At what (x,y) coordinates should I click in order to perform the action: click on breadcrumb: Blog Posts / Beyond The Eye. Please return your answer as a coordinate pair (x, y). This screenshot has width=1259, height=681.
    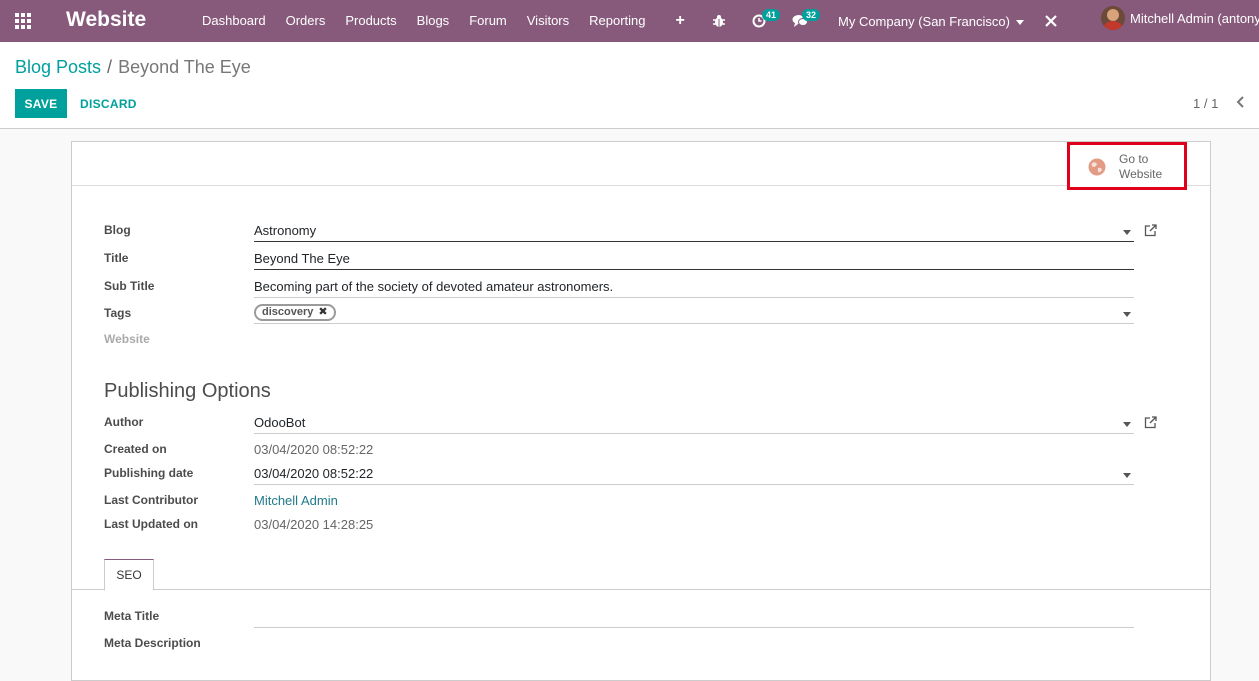
    Looking at the image, I should click on (133, 67).